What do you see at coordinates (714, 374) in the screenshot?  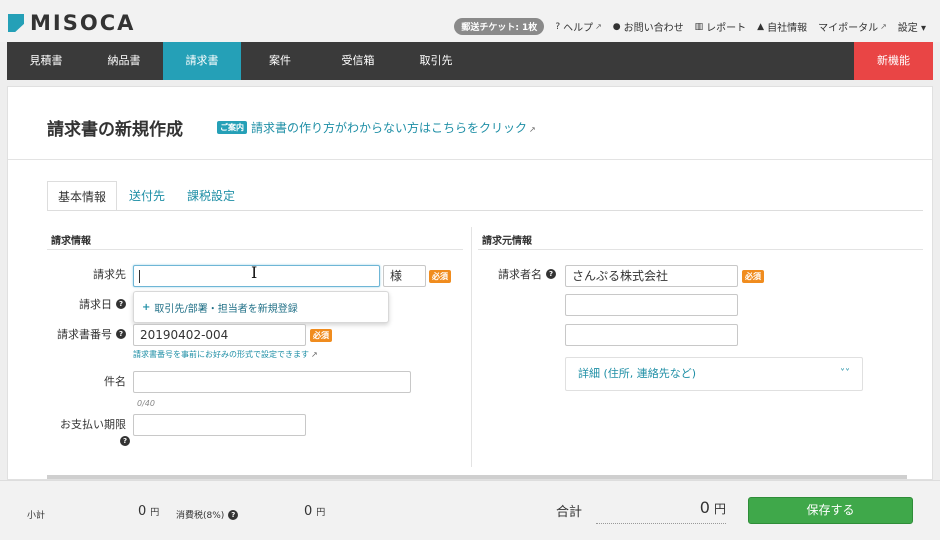 I see `issuer-details-toggle: 詳細 (住所, 連絡先など) ˅˅` at bounding box center [714, 374].